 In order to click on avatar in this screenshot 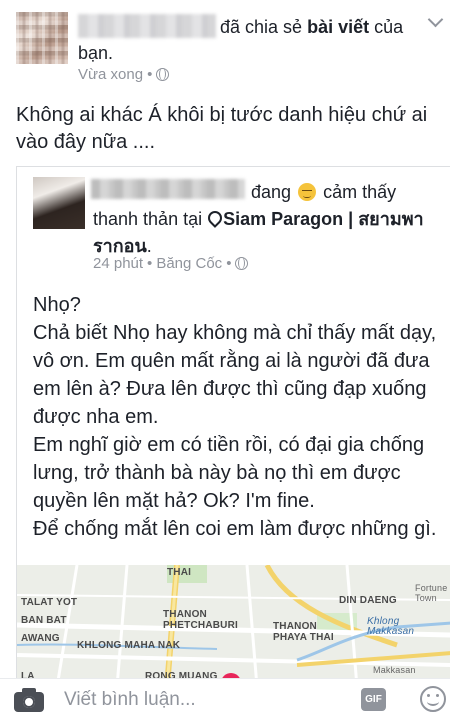, I will do `click(42, 38)`.